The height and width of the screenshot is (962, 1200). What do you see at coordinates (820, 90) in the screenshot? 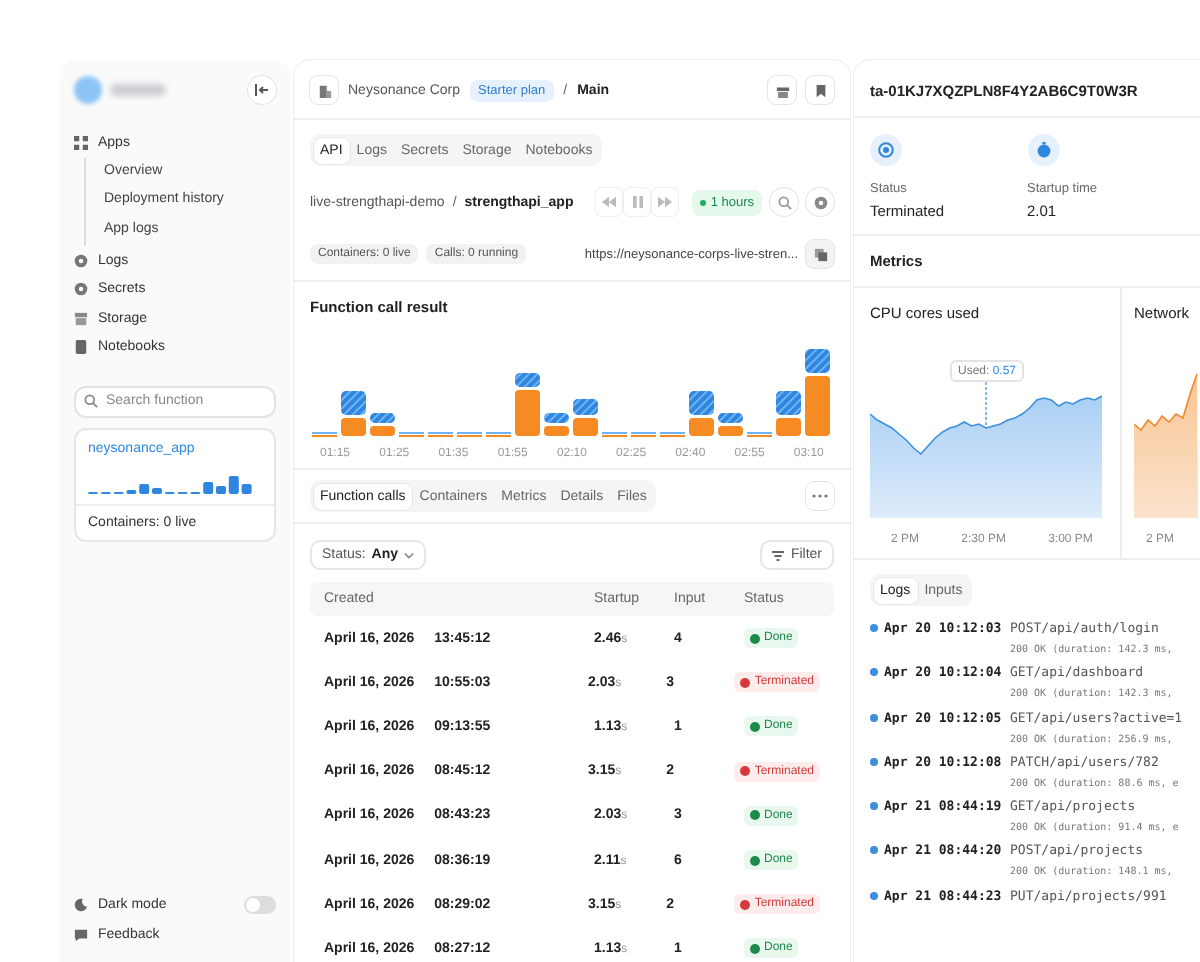
I see `bookmark-icon` at bounding box center [820, 90].